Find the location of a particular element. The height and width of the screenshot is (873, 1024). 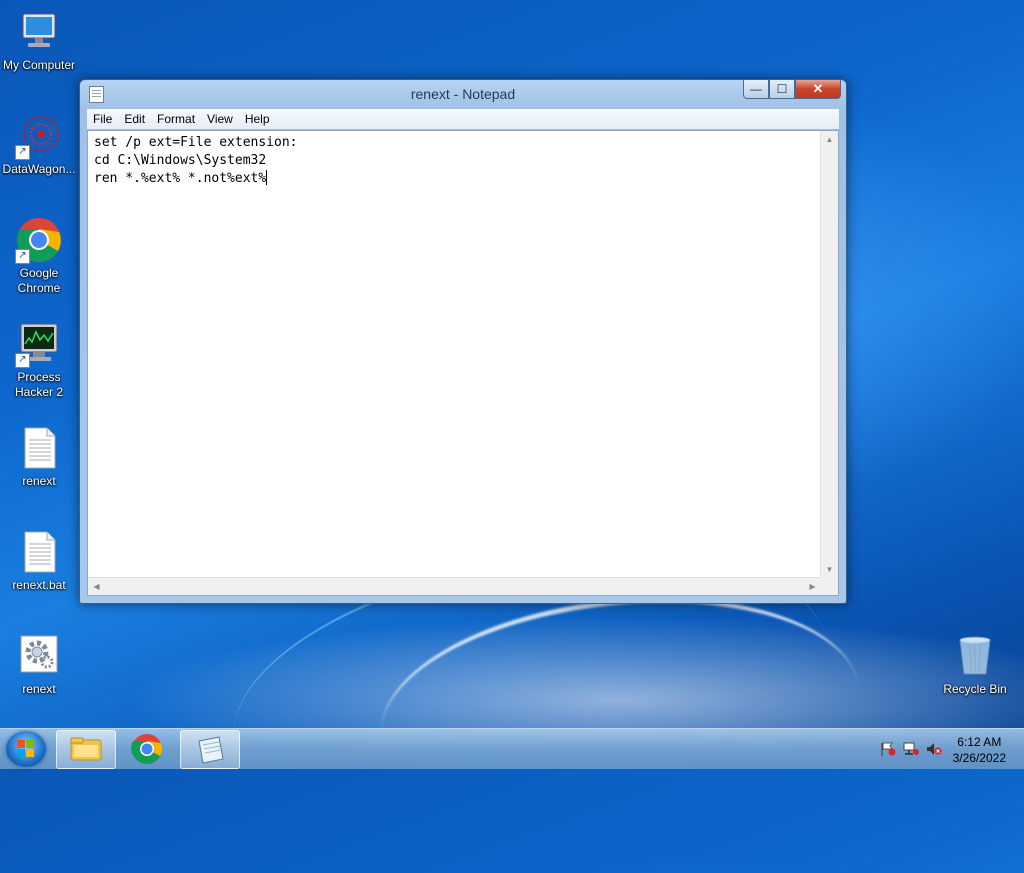

scrollbar-corner is located at coordinates (829, 586).